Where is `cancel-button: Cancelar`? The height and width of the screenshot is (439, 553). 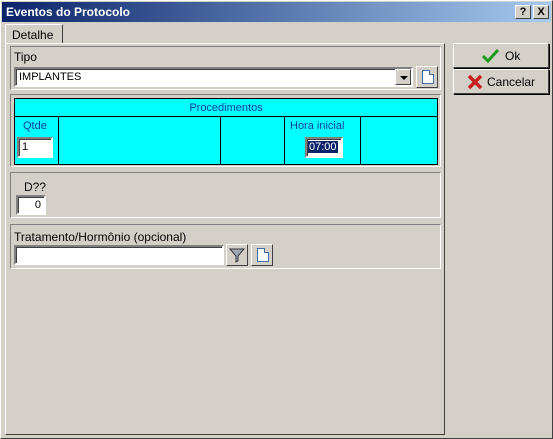
cancel-button: Cancelar is located at coordinates (501, 81).